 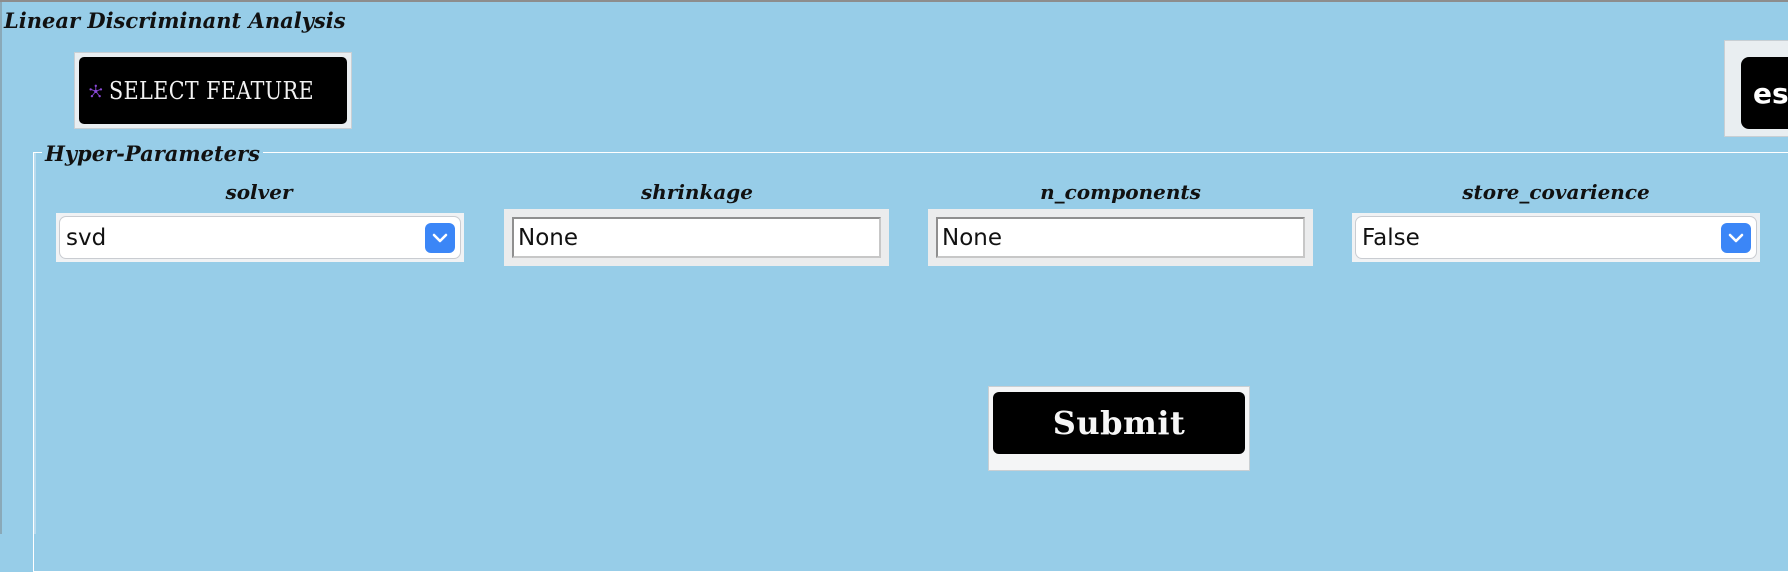 I want to click on solver-value: svd, so click(x=86, y=237).